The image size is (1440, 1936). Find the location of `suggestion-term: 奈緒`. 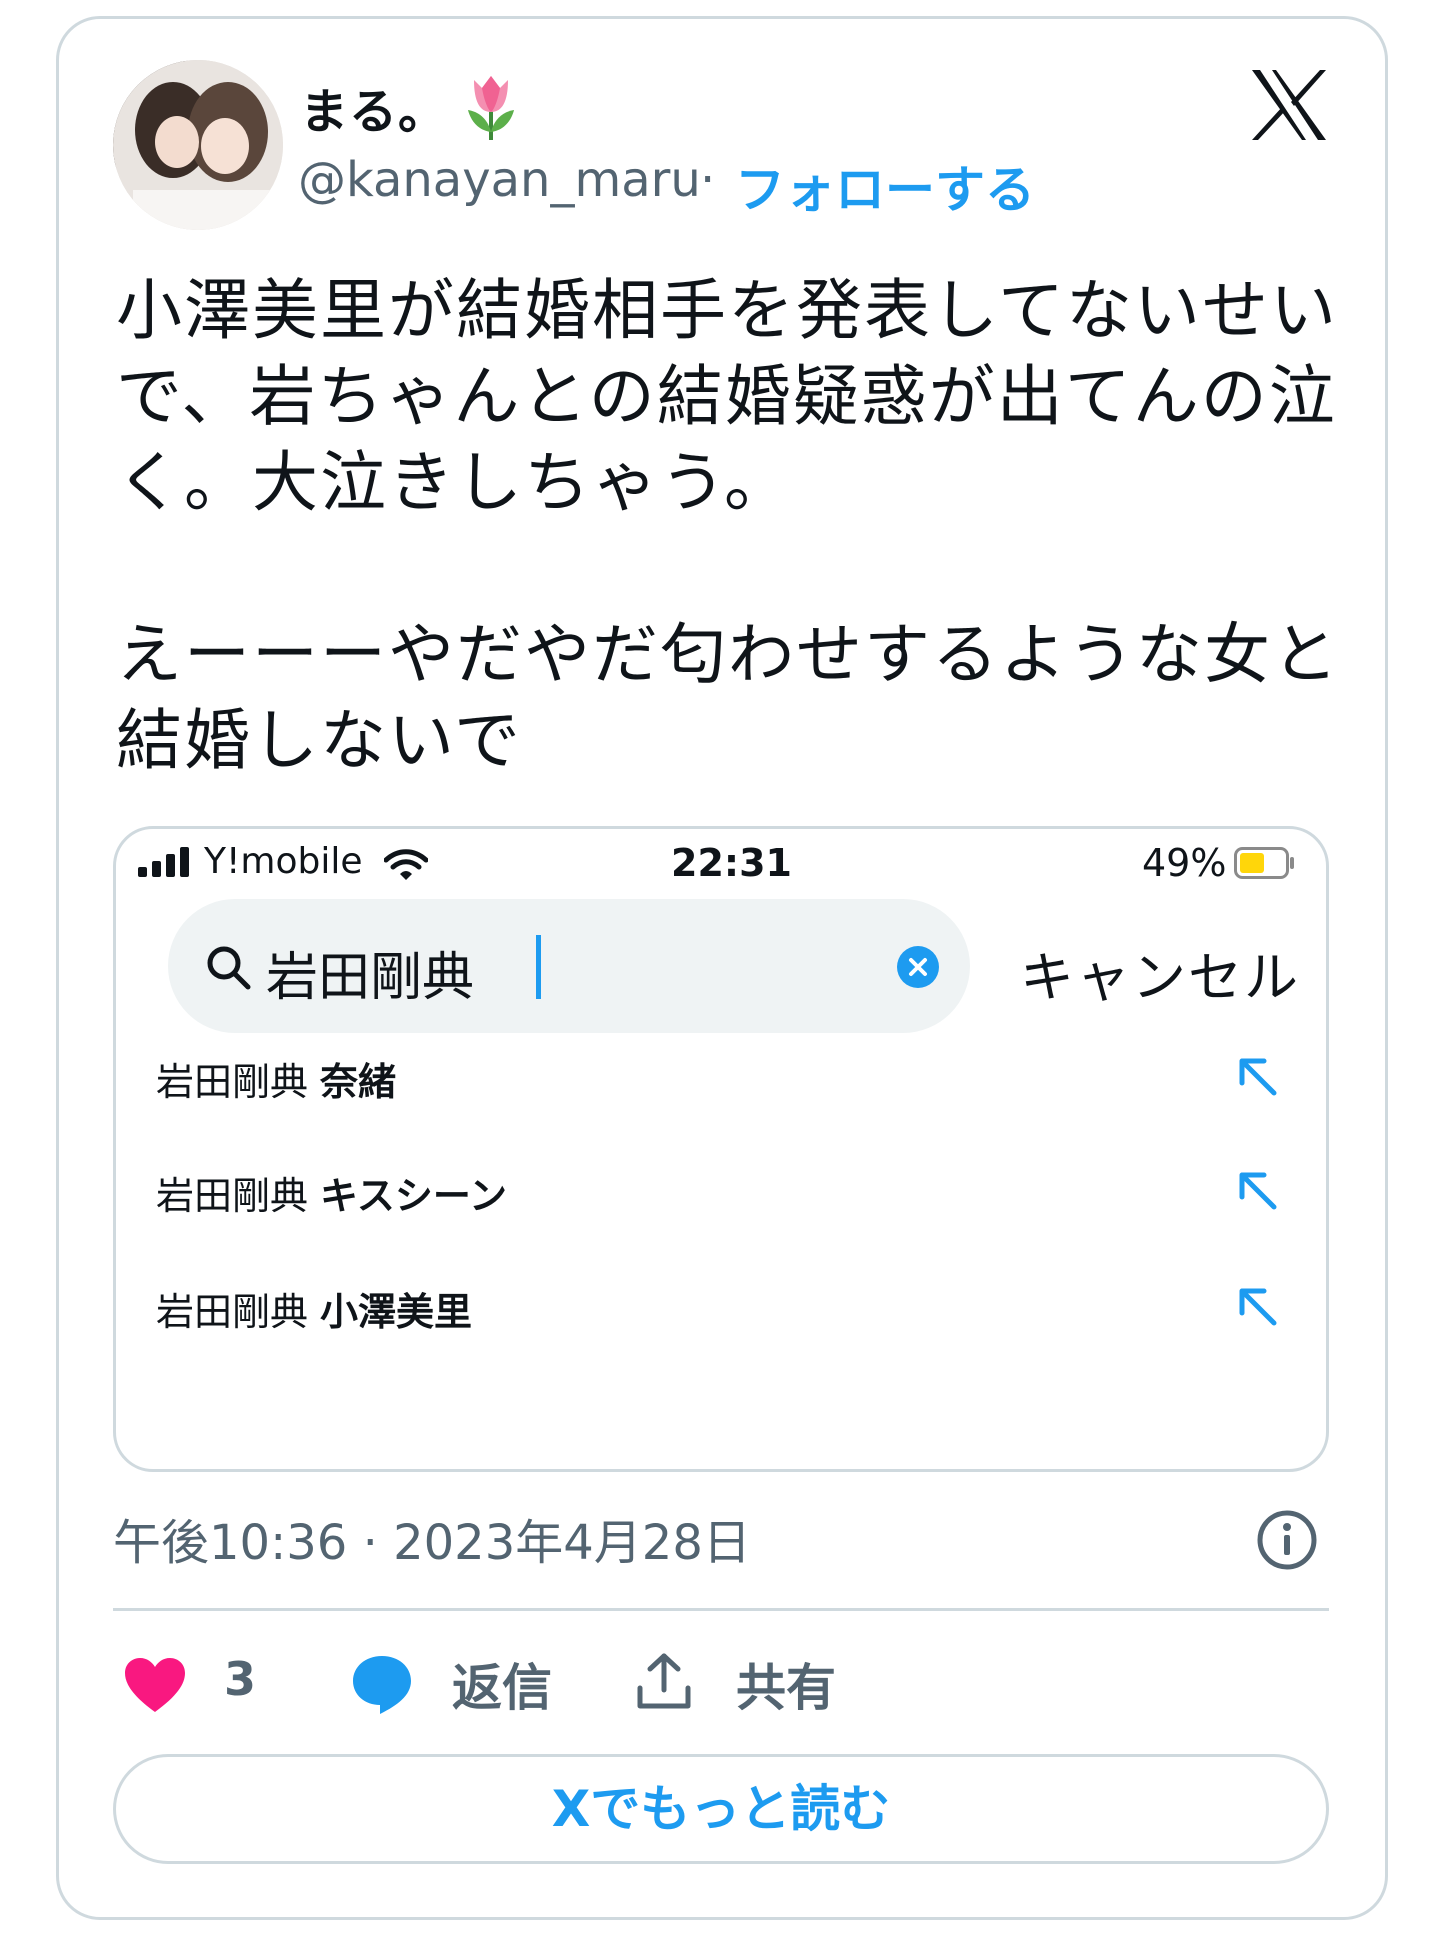

suggestion-term: 奈緒 is located at coordinates (358, 1082).